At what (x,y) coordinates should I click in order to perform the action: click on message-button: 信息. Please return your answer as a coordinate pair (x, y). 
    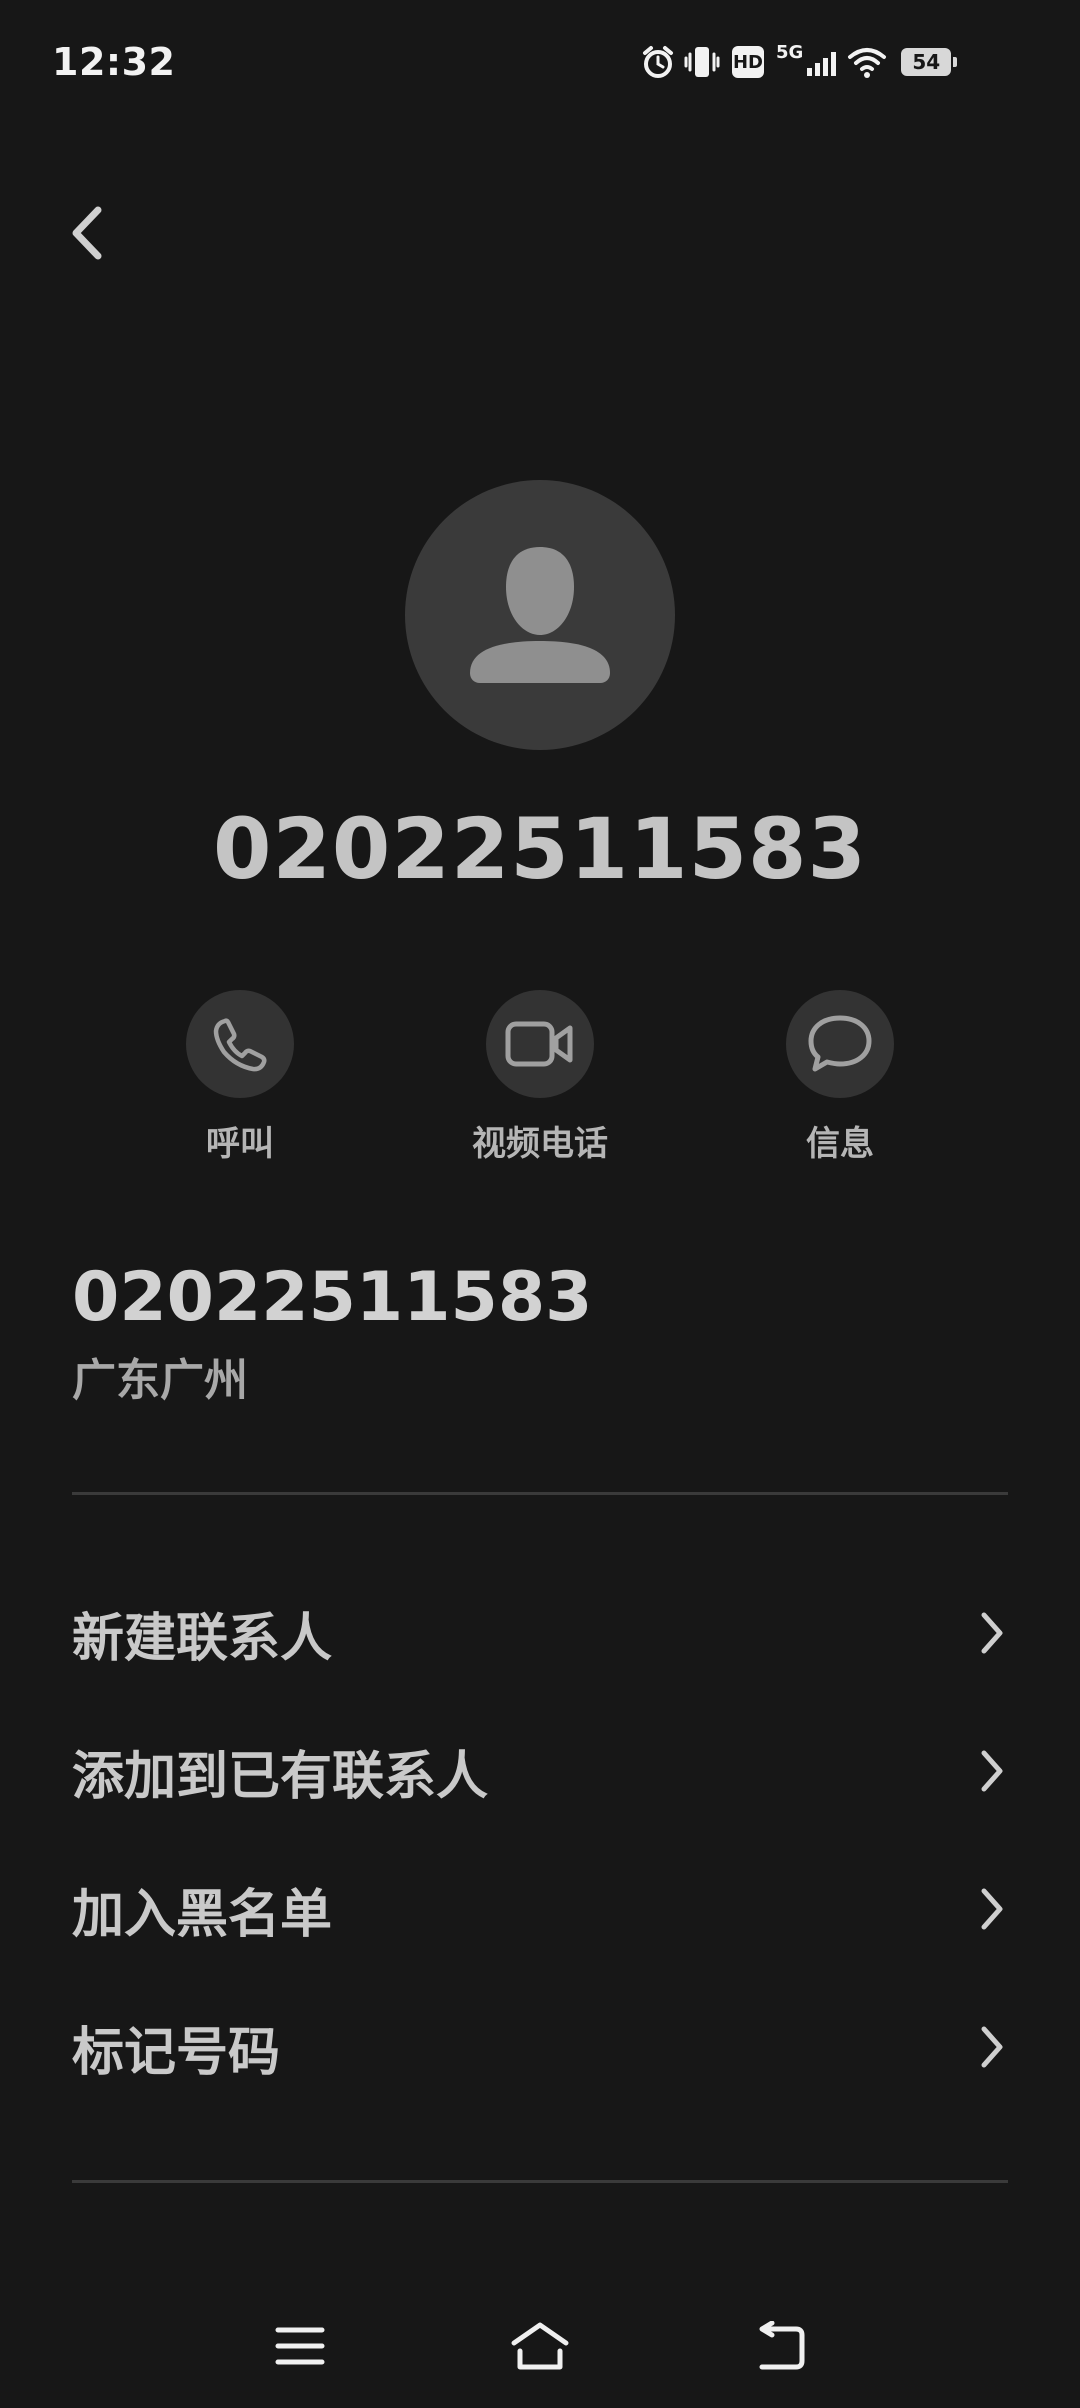
    Looking at the image, I should click on (840, 1077).